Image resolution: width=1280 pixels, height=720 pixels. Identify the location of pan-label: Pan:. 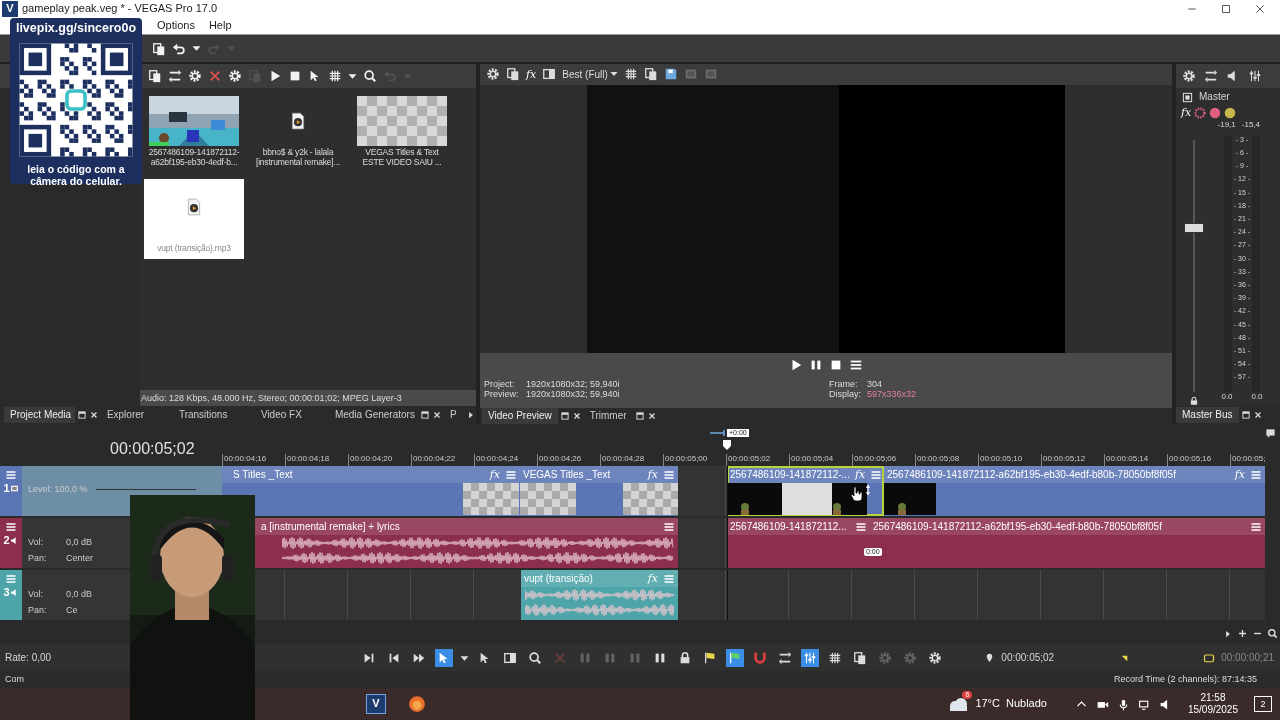
(38, 610).